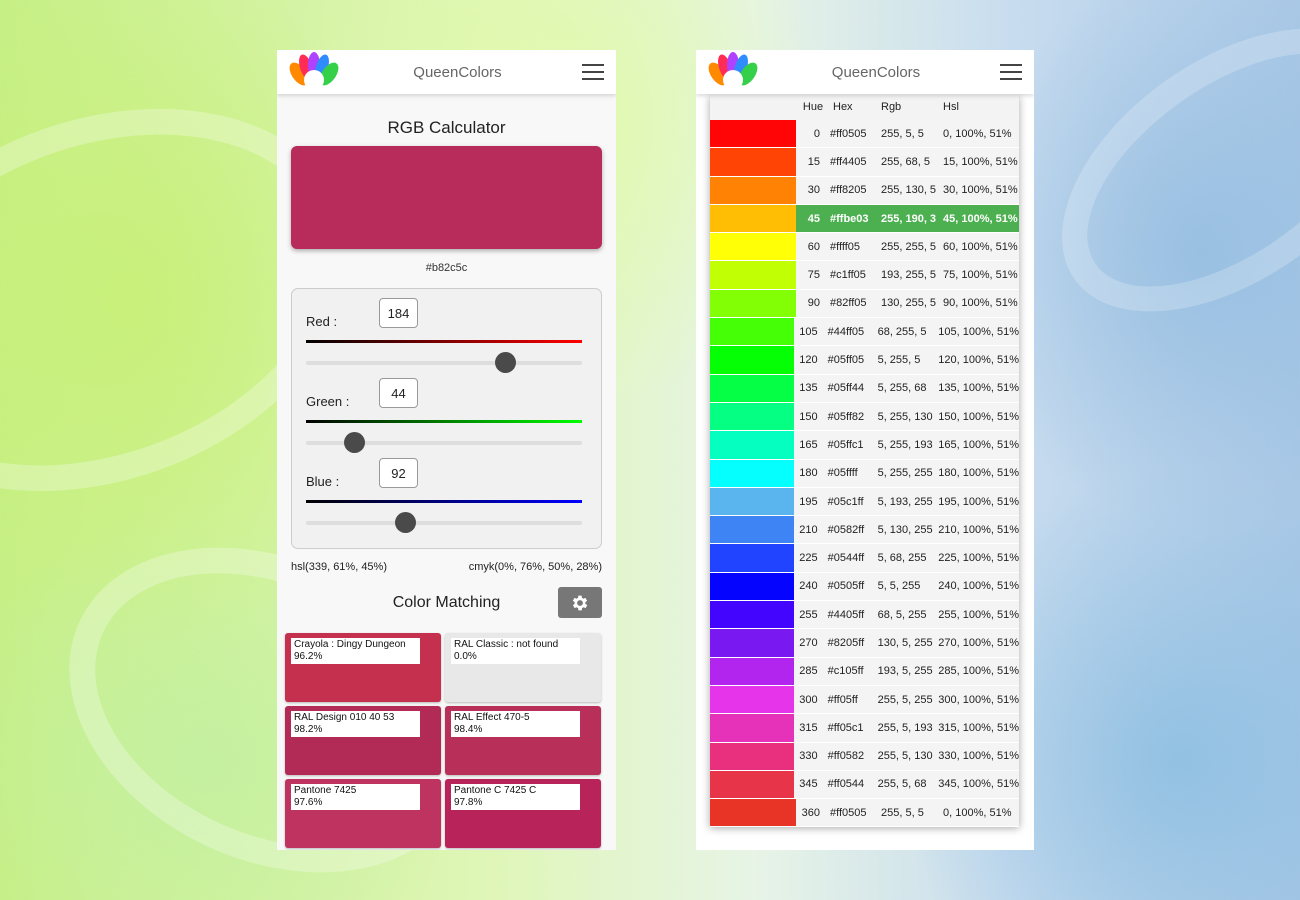  Describe the element at coordinates (846, 642) in the screenshot. I see `row-hex: #8205ff` at that location.